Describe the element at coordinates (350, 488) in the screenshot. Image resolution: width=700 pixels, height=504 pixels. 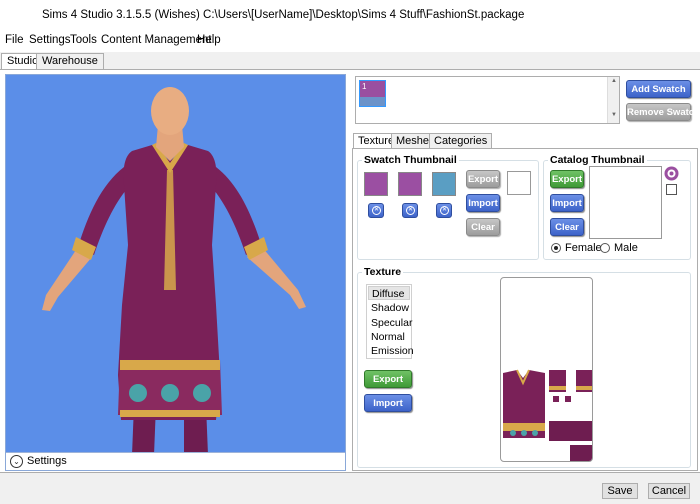
I see `dialog-button-bar: Save Cancel` at that location.